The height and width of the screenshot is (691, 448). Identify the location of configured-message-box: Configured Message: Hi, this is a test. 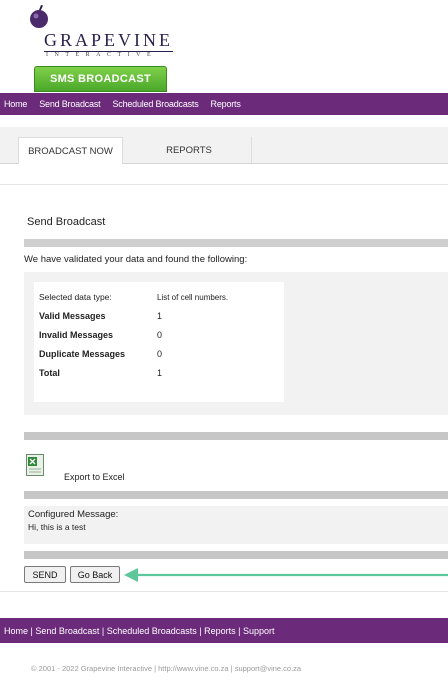
(236, 525).